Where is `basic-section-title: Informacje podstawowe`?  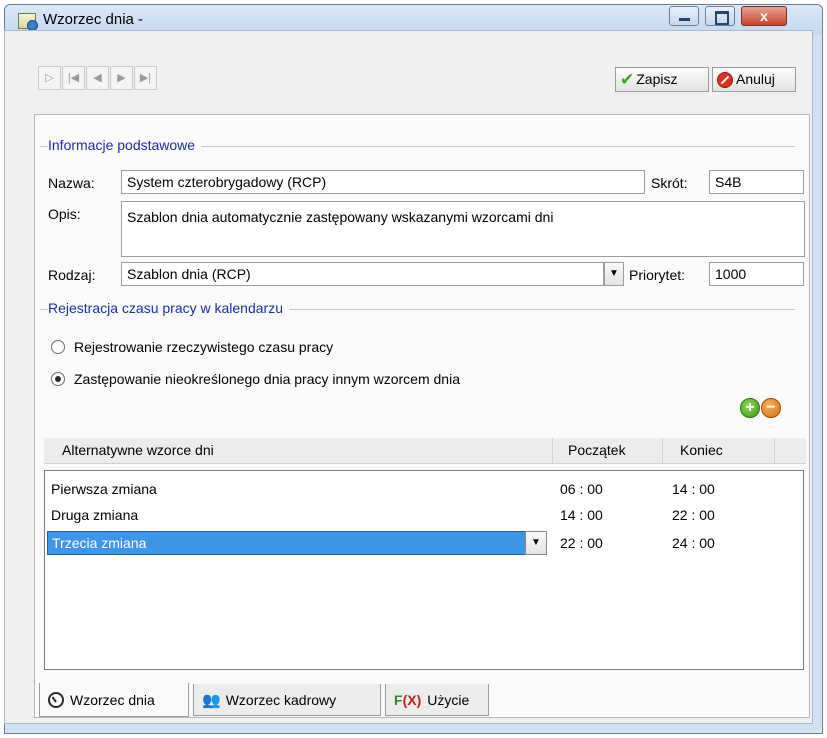
basic-section-title: Informacje podstawowe is located at coordinates (125, 145).